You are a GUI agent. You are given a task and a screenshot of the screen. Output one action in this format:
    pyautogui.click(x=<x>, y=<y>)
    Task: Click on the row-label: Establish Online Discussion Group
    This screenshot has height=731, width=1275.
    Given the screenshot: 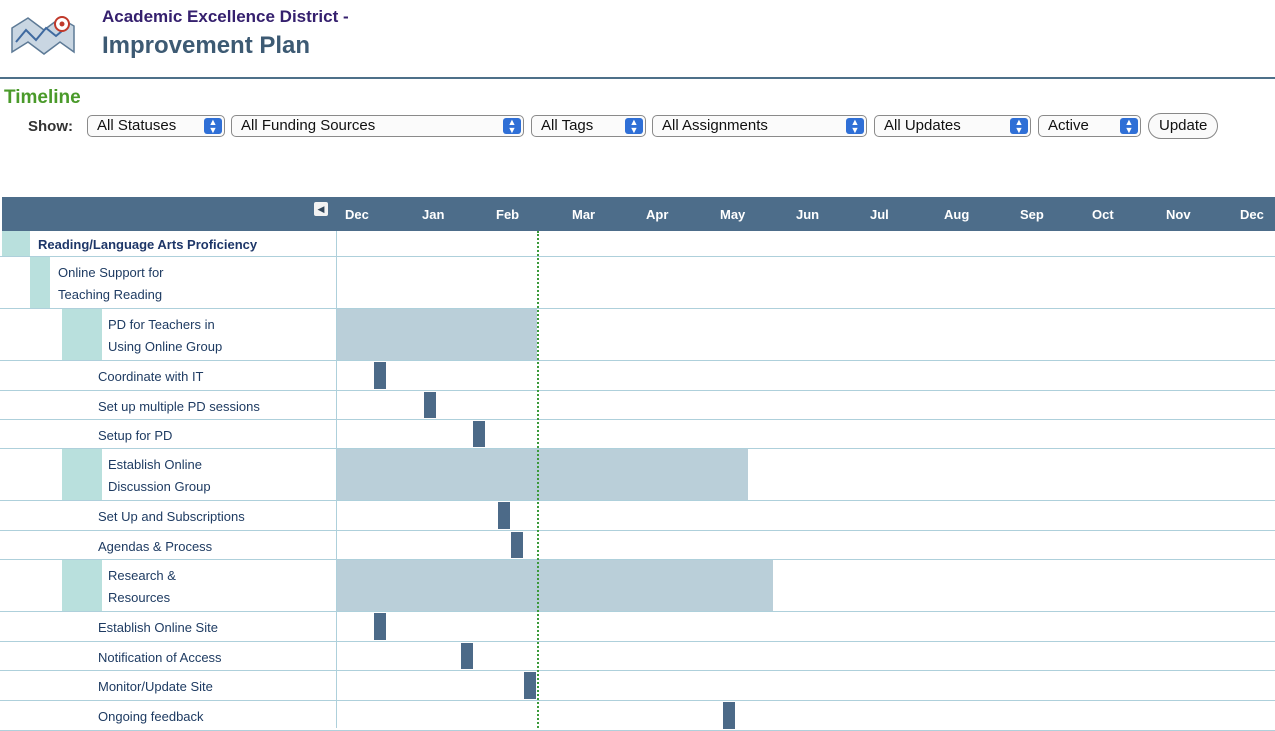 What is the action you would take?
    pyautogui.click(x=159, y=476)
    